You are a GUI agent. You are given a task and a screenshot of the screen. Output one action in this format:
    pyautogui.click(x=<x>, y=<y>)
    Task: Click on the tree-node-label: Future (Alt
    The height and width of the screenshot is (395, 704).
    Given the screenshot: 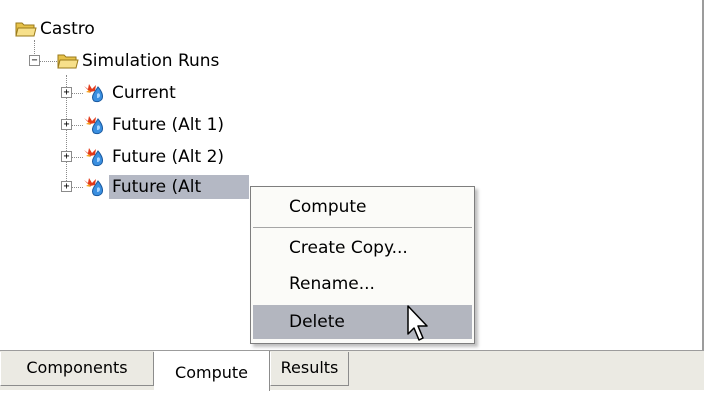 What is the action you would take?
    pyautogui.click(x=179, y=187)
    